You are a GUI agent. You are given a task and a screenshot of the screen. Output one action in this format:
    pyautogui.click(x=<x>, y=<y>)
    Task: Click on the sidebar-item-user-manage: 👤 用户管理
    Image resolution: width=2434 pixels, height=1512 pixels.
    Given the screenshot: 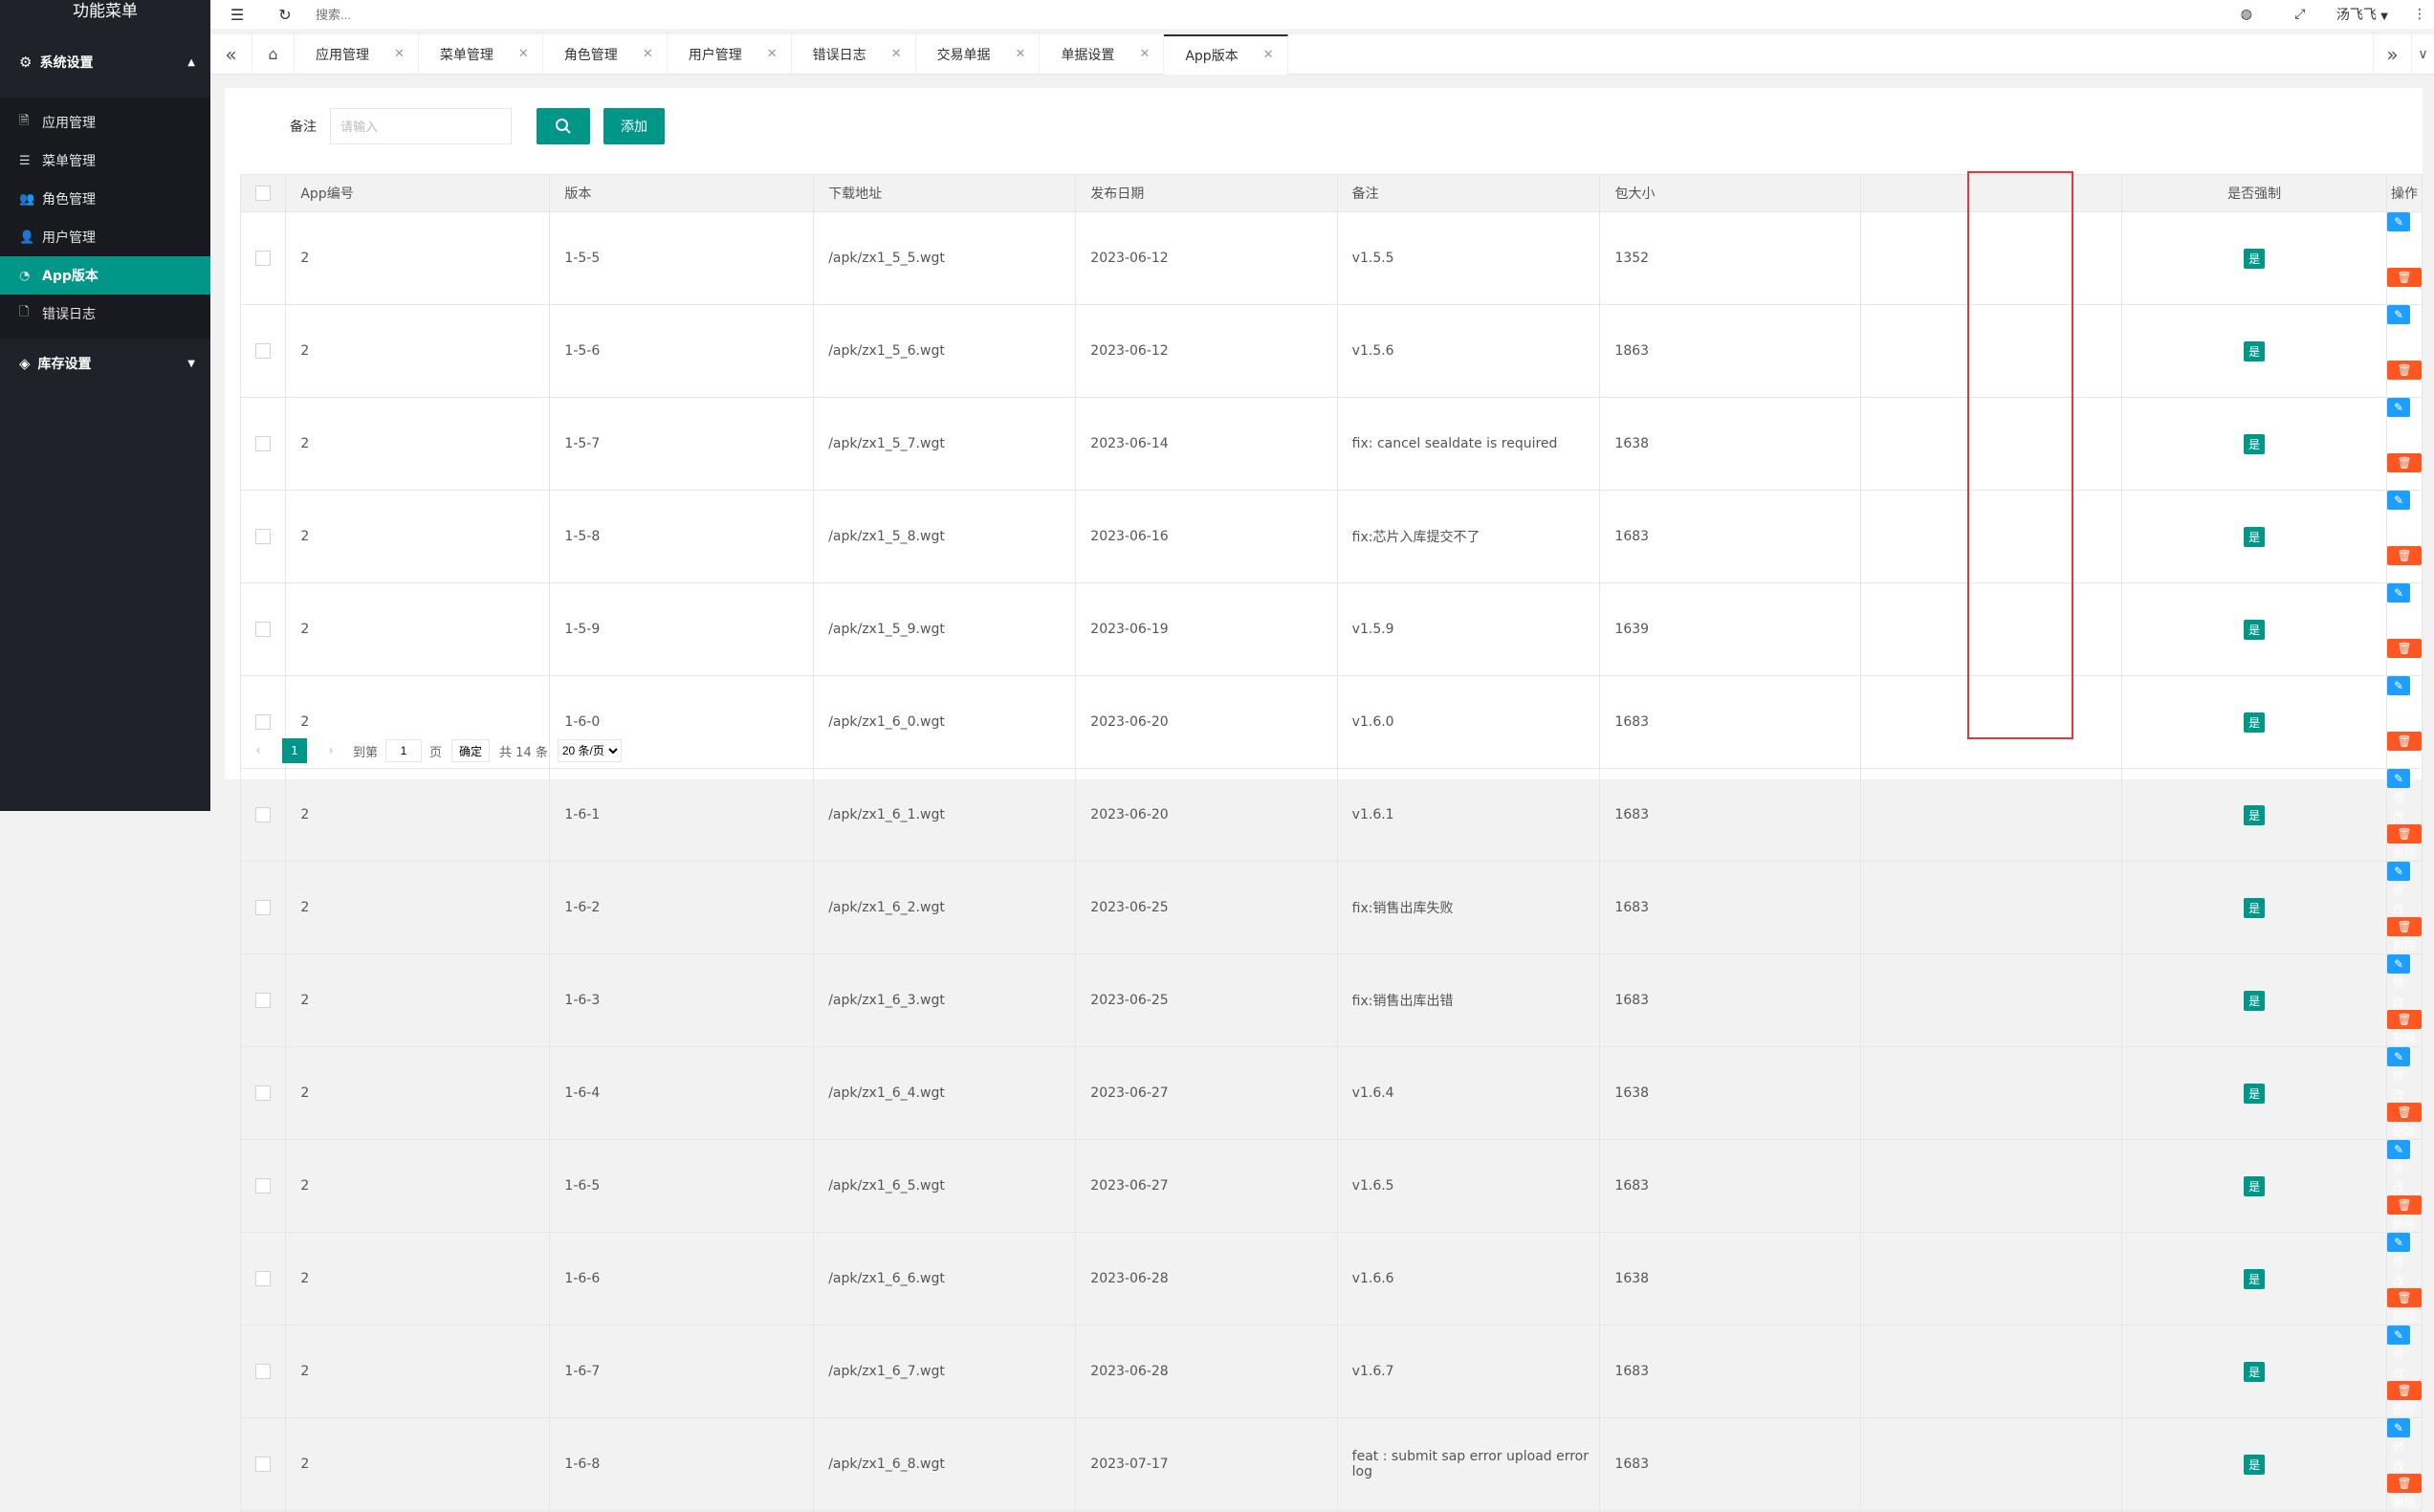 What is the action you would take?
    pyautogui.click(x=105, y=237)
    